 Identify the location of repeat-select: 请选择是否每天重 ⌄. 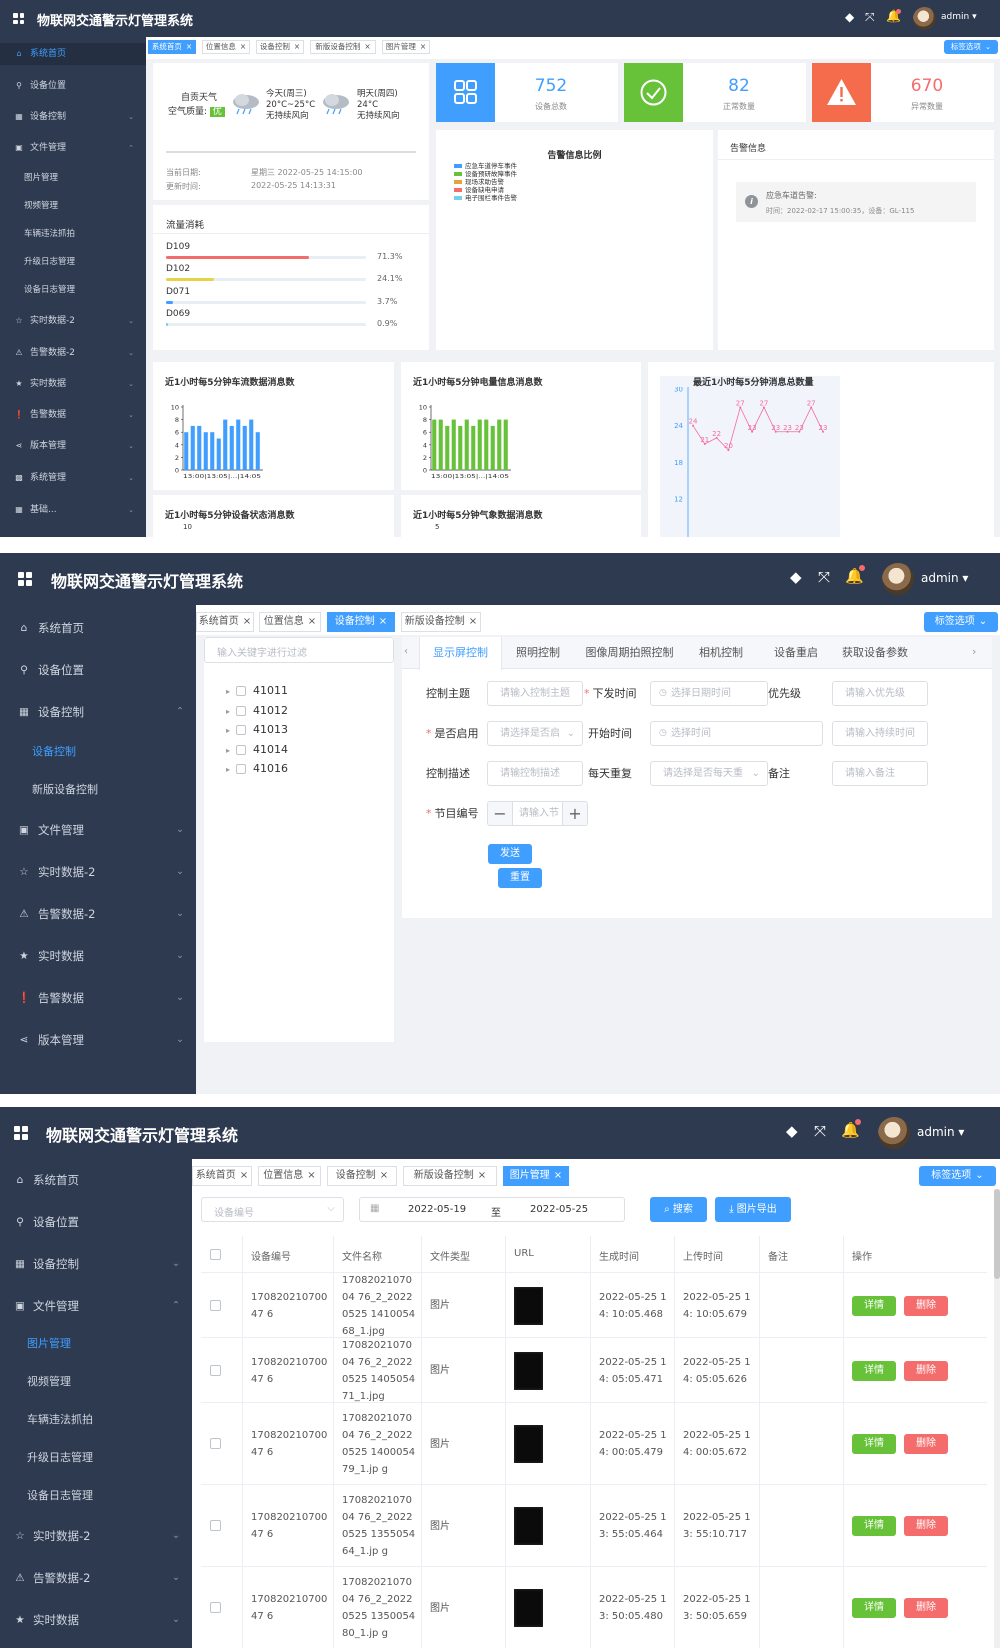
(709, 773).